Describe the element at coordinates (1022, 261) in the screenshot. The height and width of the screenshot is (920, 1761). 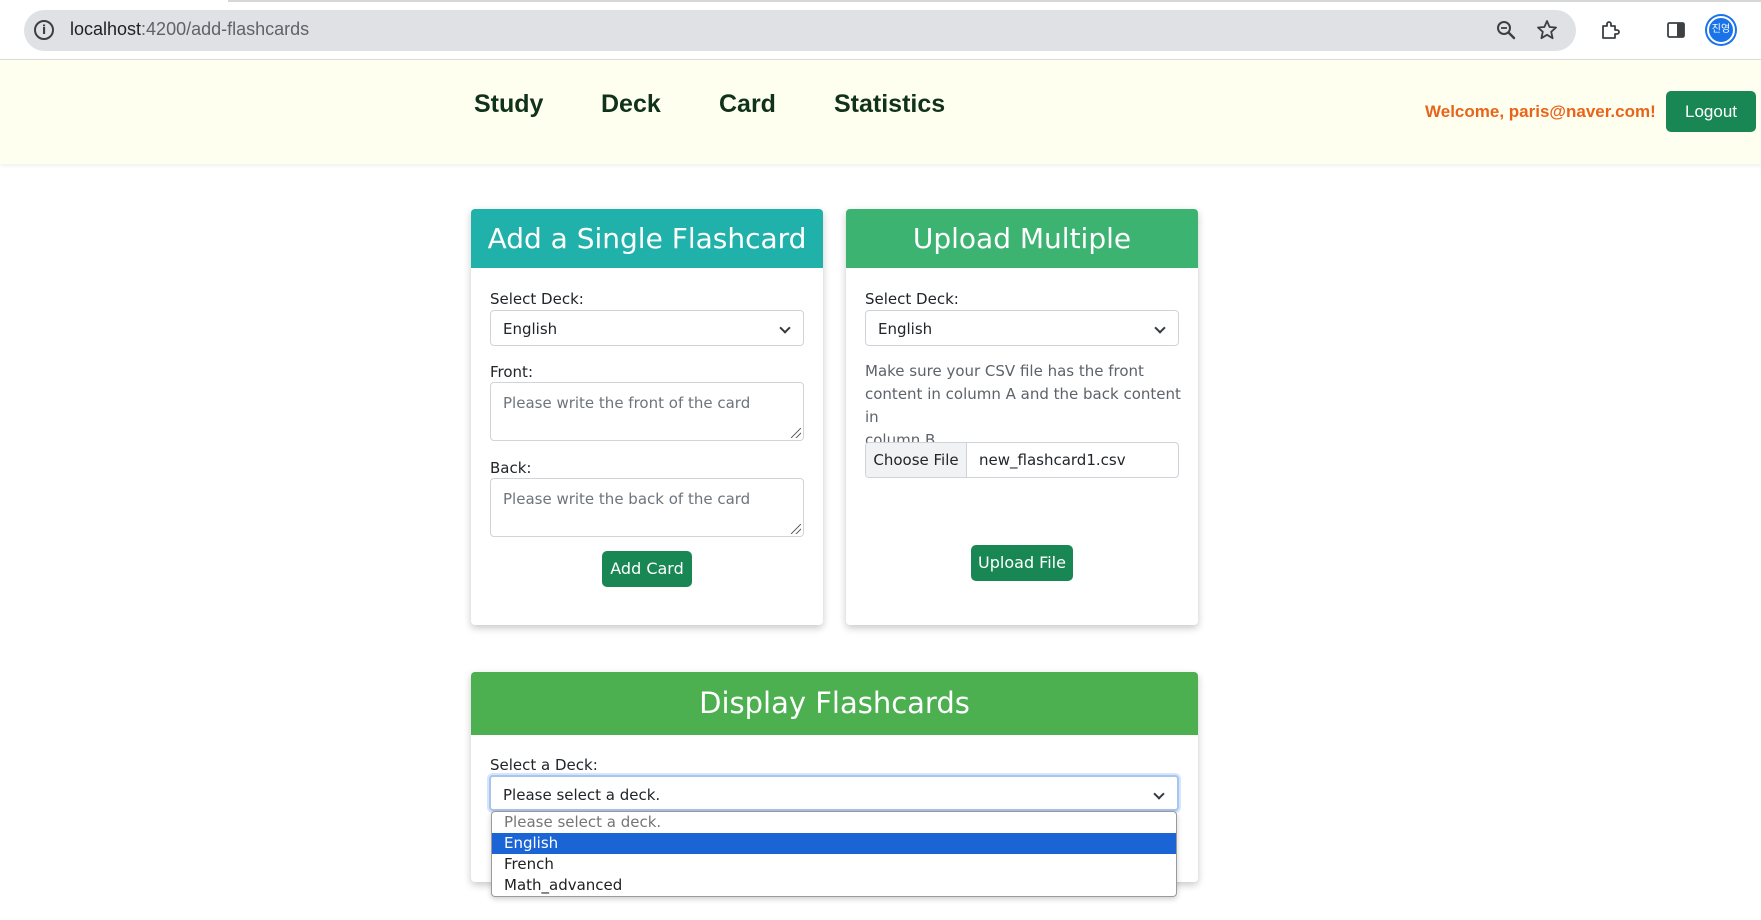
I see `card-header-upload: Upload Multiple Flashcards` at that location.